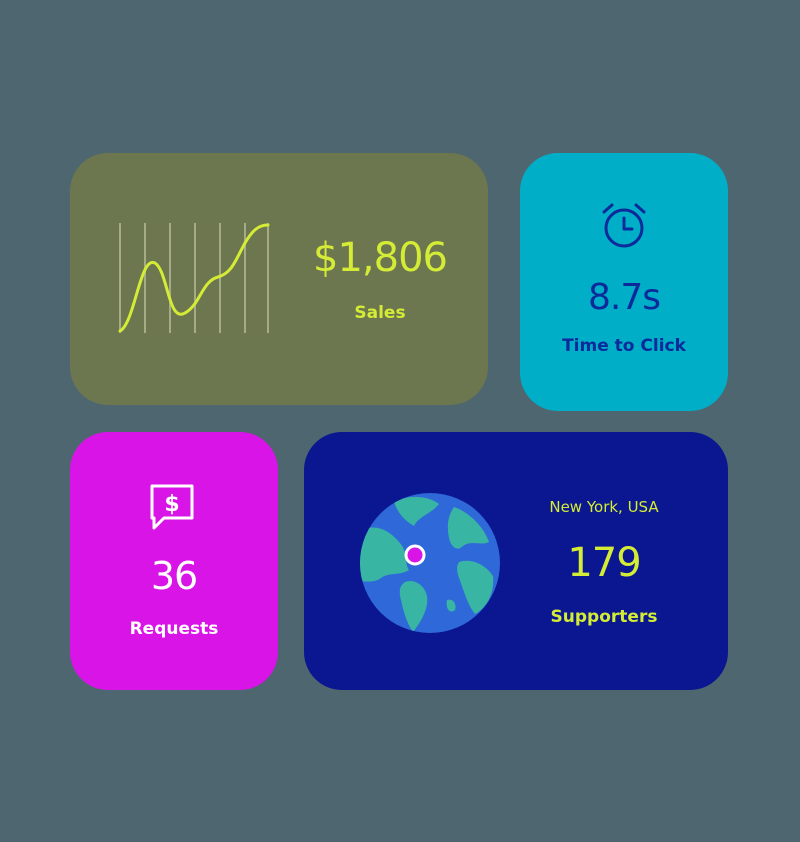 Image resolution: width=800 pixels, height=842 pixels. Describe the element at coordinates (380, 258) in the screenshot. I see `sales-value: $1,806` at that location.